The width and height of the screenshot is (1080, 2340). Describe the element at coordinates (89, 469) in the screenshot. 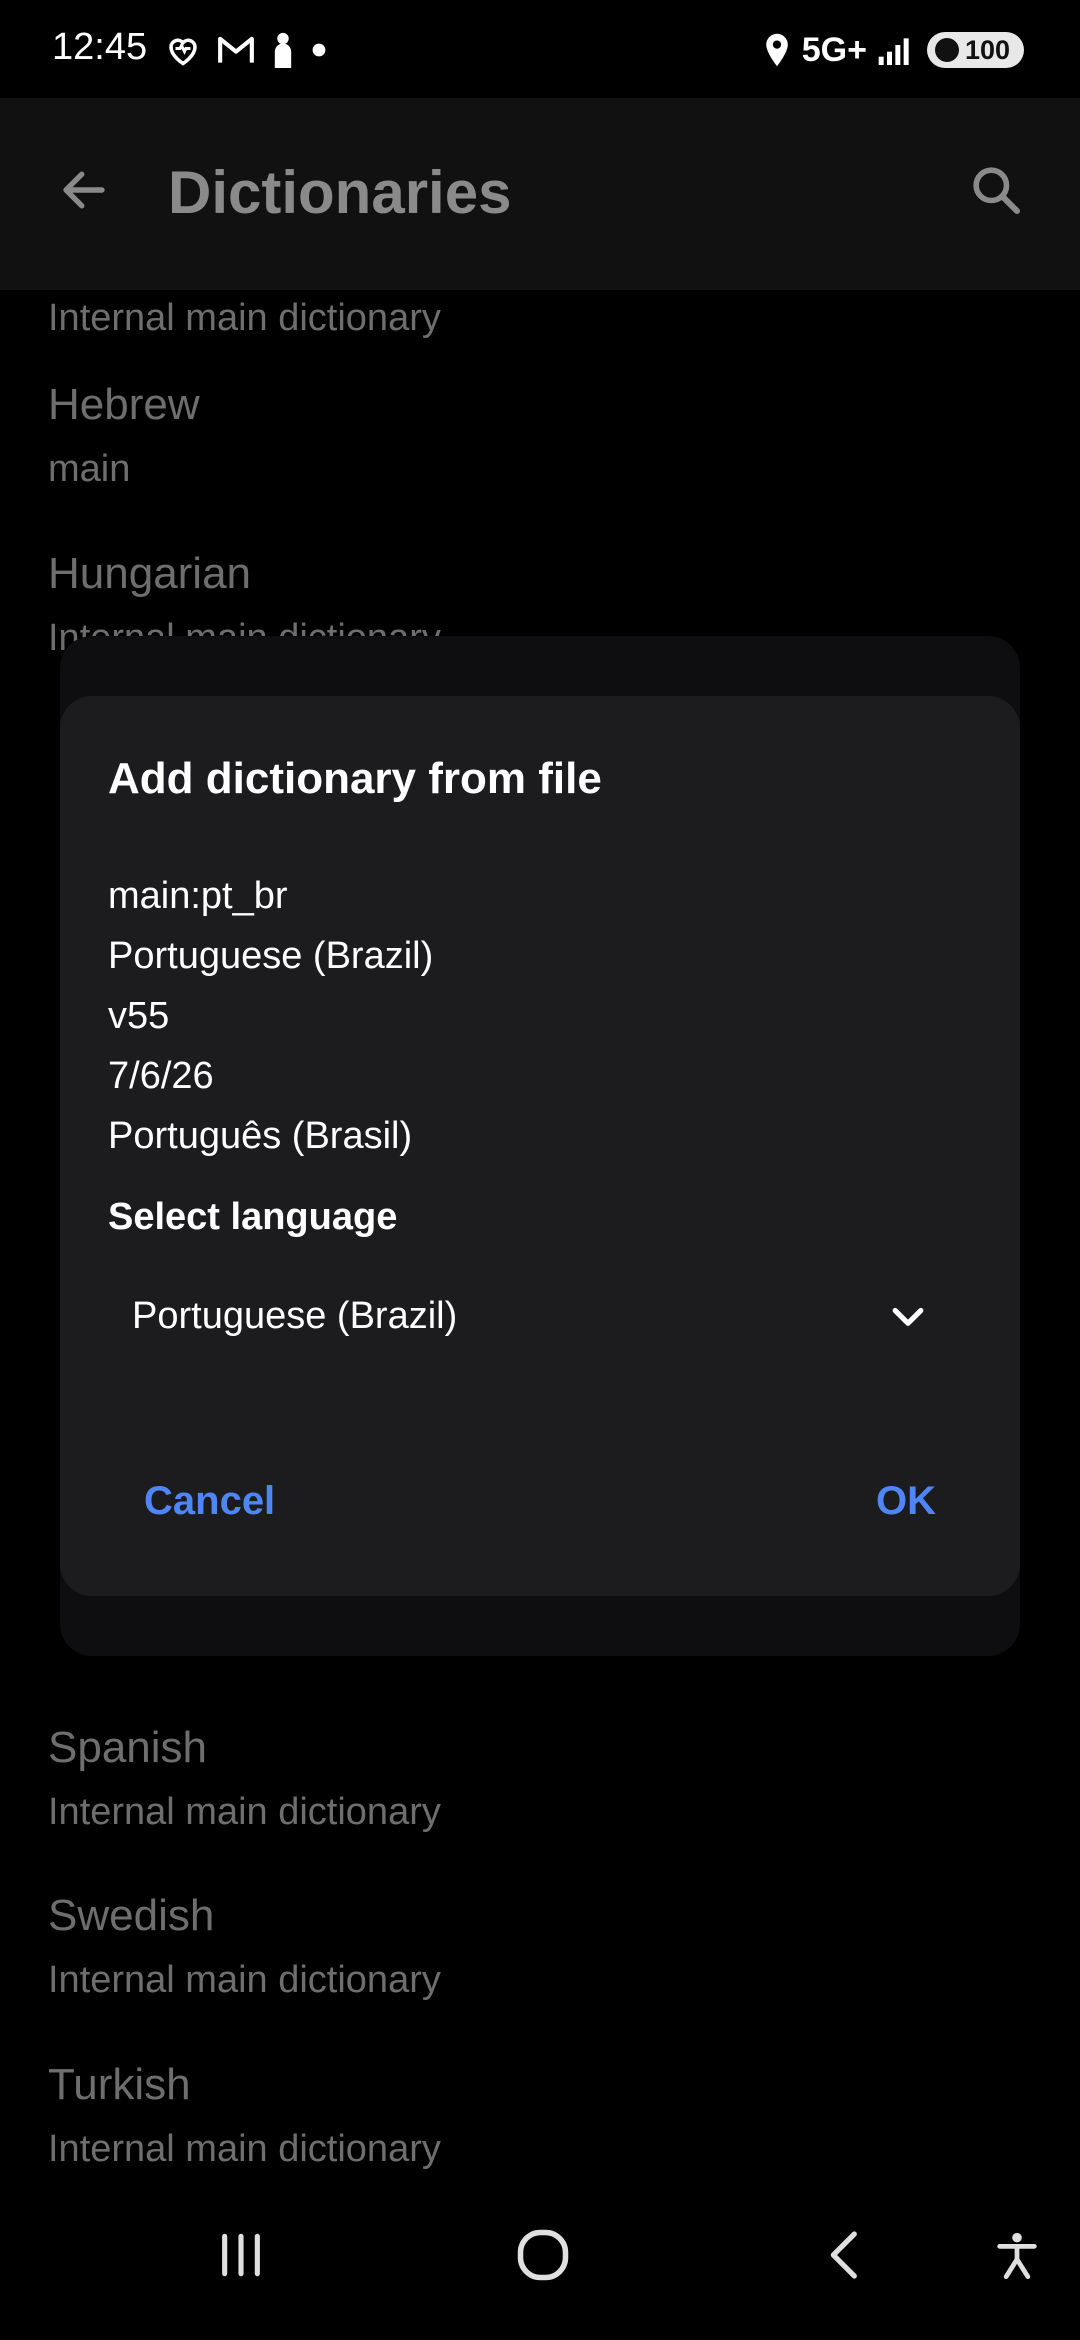

I see `list-item-subtitle: main` at that location.